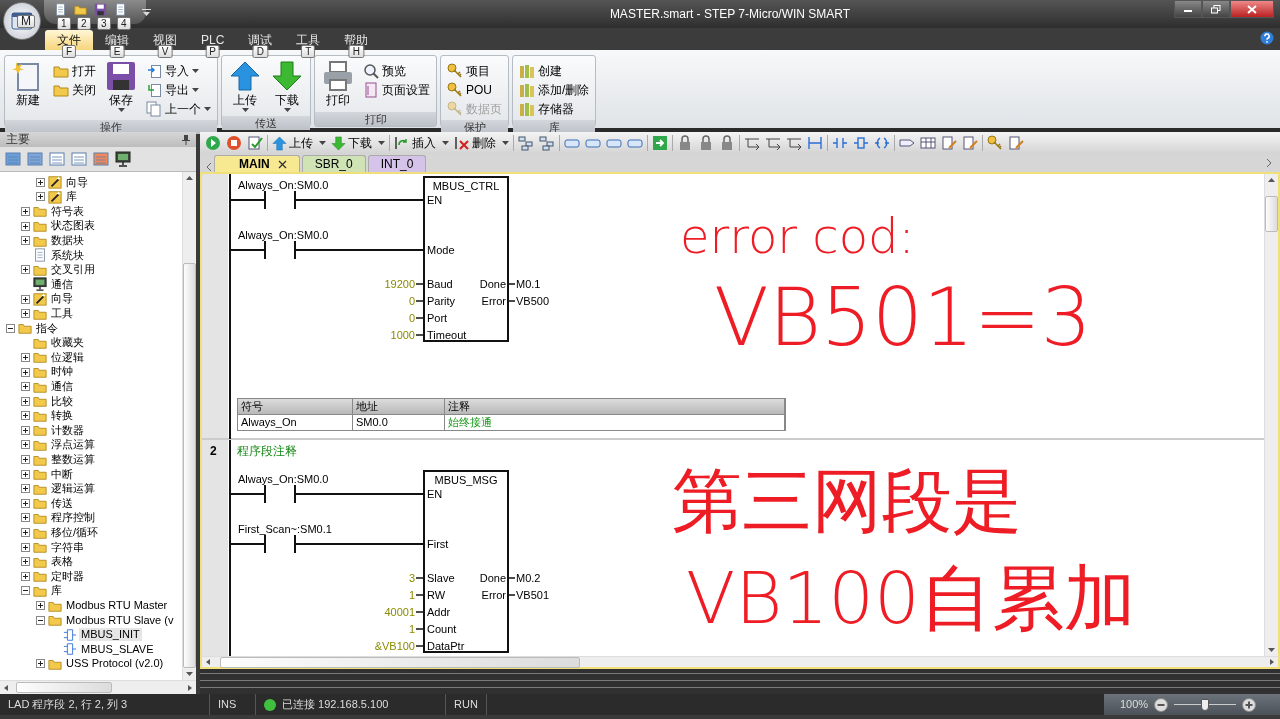  I want to click on tree-item: 计数器, so click(67, 430).